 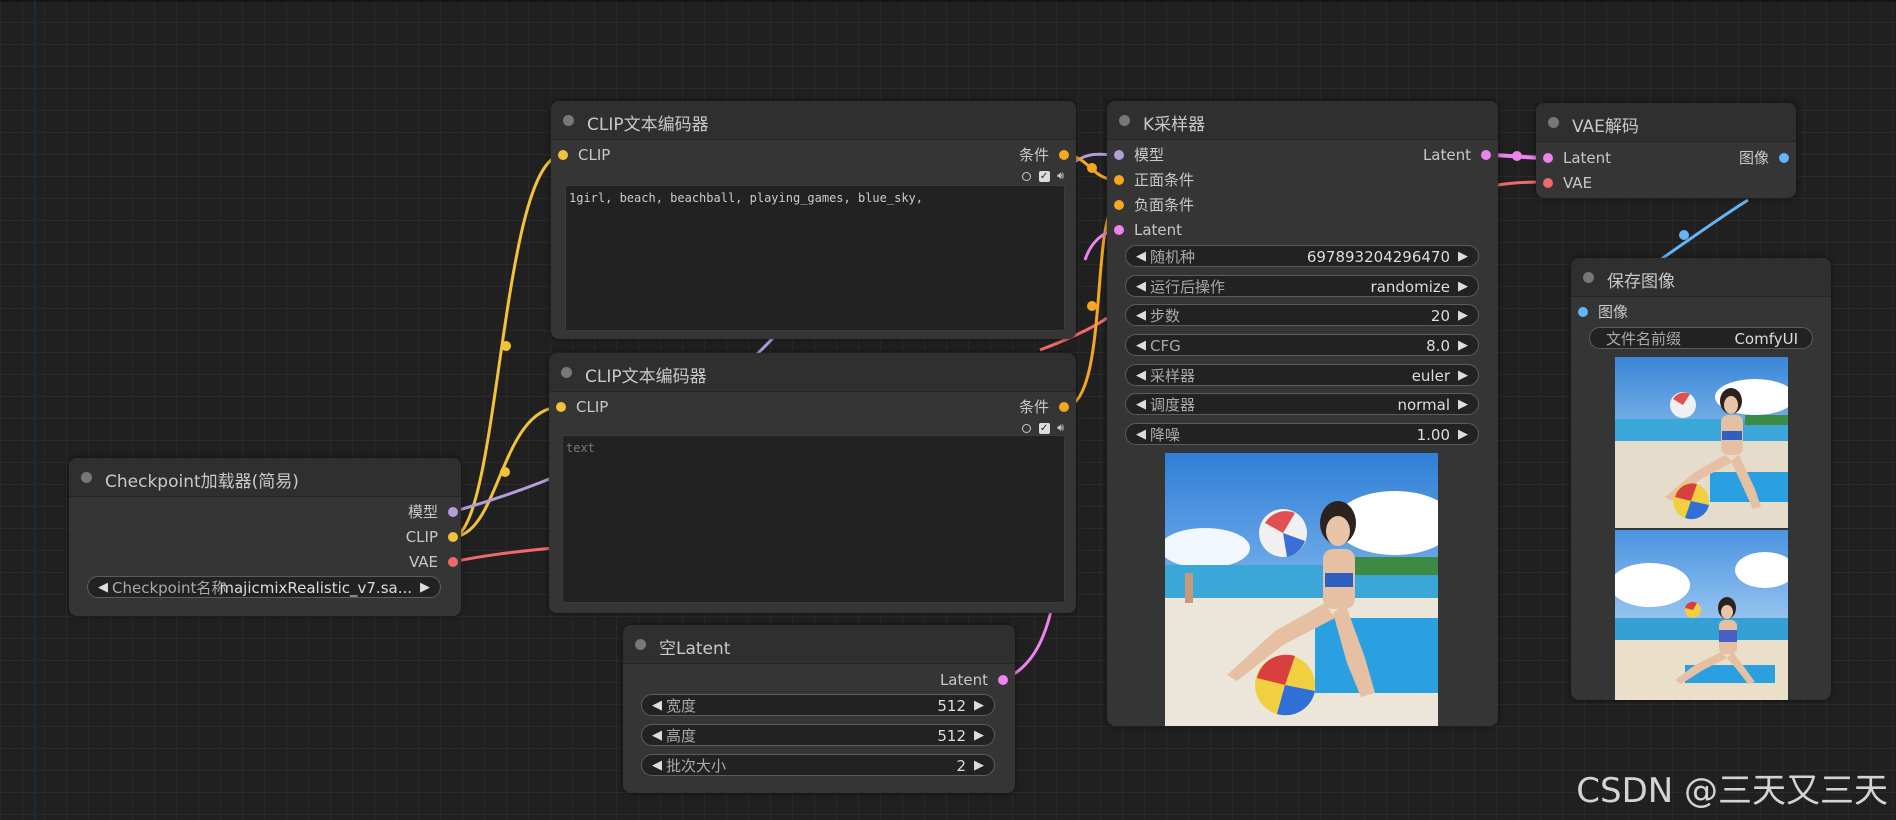 What do you see at coordinates (1302, 120) in the screenshot?
I see `node-title-bar: K采样器` at bounding box center [1302, 120].